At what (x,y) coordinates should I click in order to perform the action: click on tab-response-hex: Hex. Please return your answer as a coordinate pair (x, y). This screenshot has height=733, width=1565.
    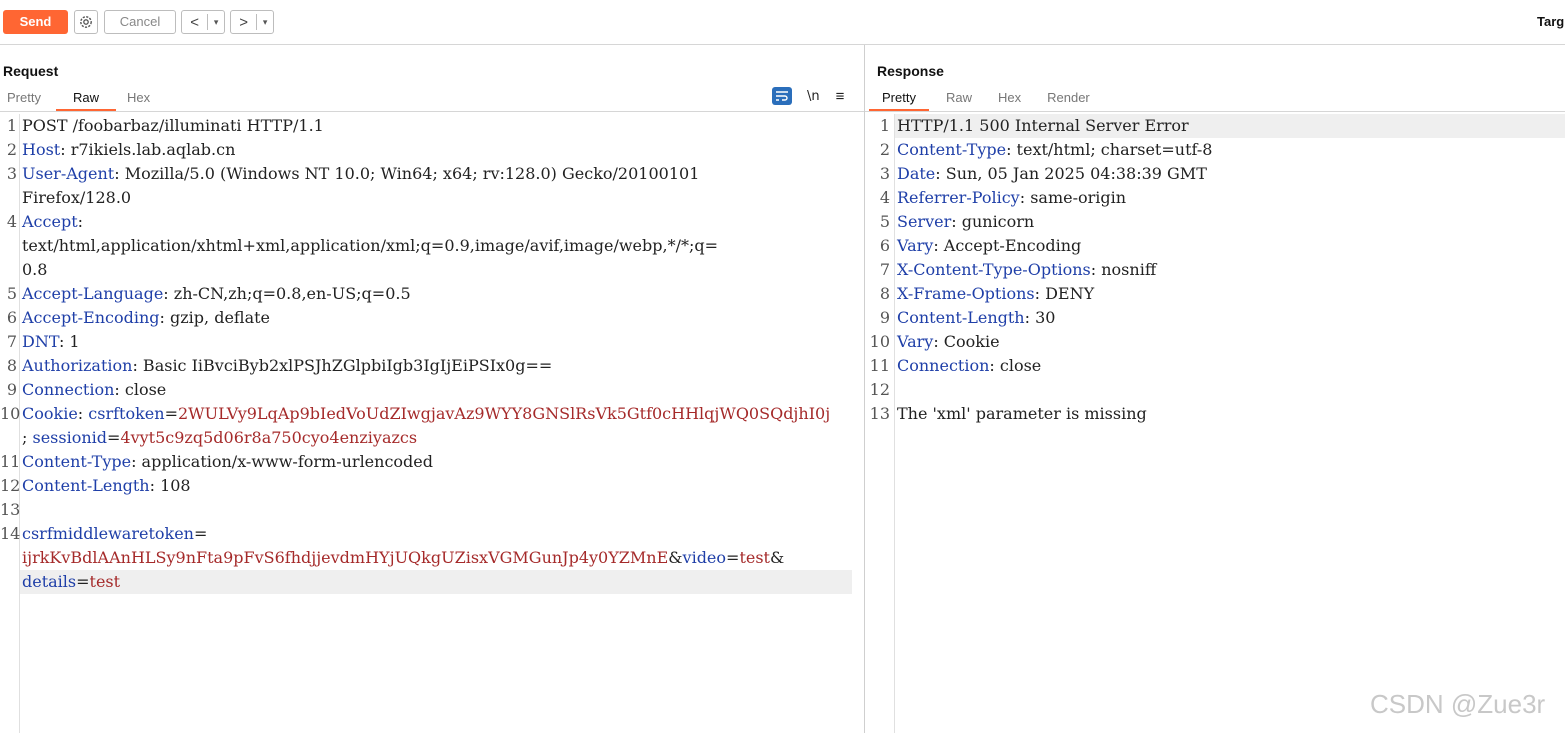
    Looking at the image, I should click on (1009, 98).